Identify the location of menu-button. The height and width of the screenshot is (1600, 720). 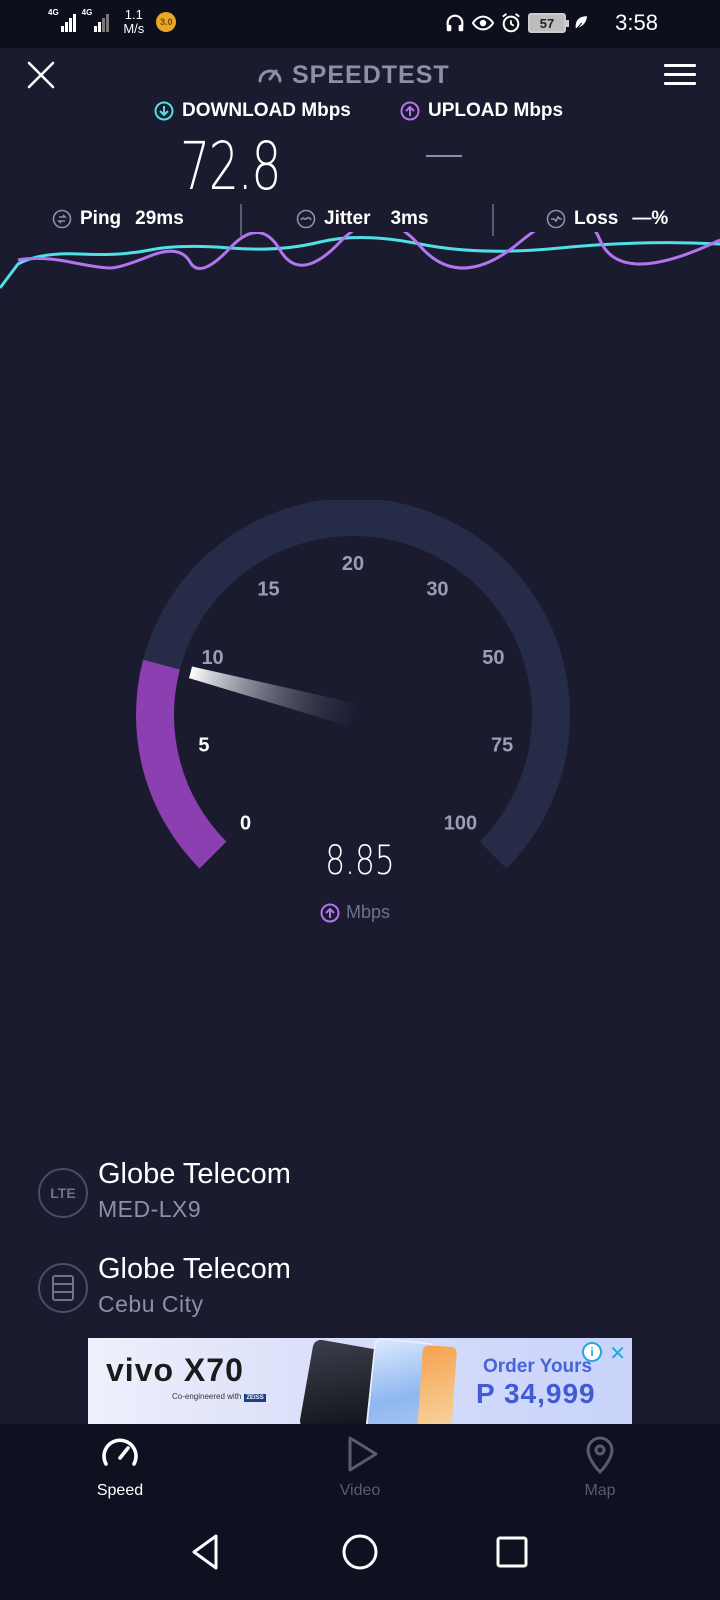
(680, 76).